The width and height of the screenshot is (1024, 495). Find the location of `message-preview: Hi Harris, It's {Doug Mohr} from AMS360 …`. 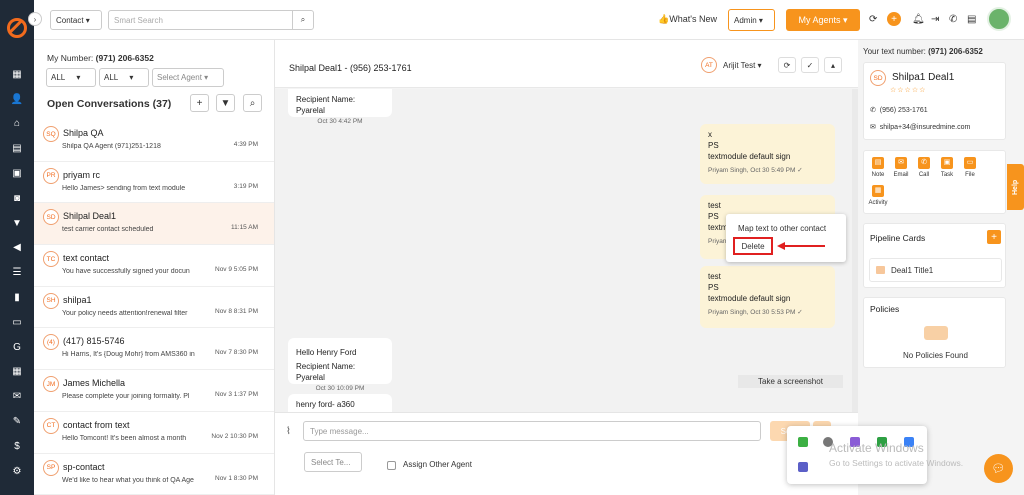

message-preview: Hi Harris, It's {Doug Mohr} from AMS360 … is located at coordinates (128, 355).